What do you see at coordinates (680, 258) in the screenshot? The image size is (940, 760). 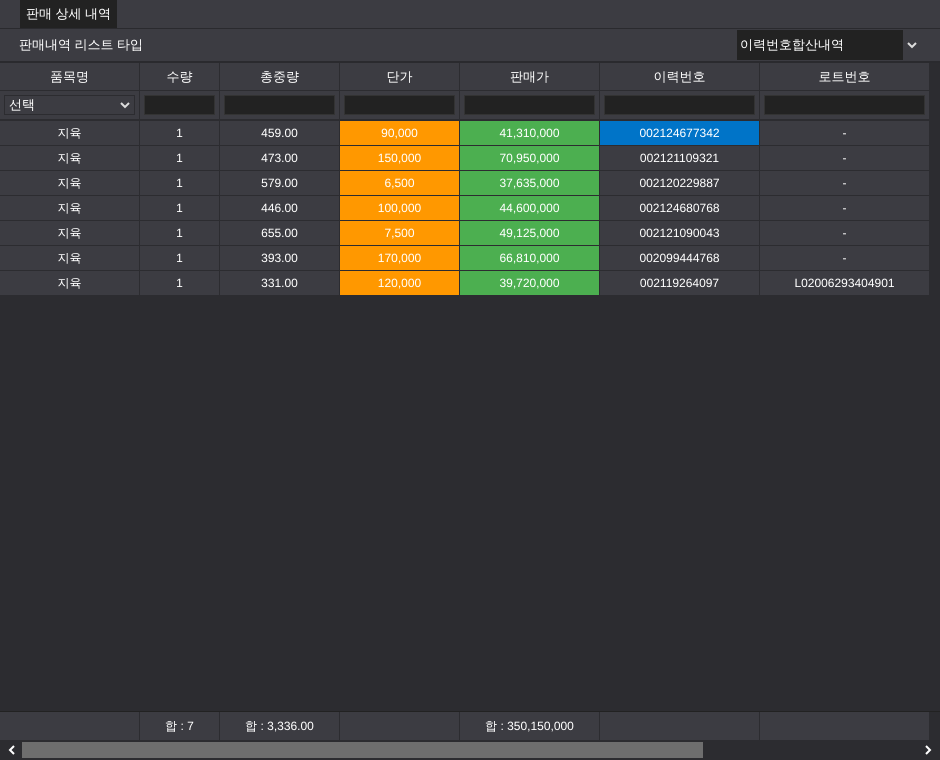 I see `table-cell: 002099444768` at bounding box center [680, 258].